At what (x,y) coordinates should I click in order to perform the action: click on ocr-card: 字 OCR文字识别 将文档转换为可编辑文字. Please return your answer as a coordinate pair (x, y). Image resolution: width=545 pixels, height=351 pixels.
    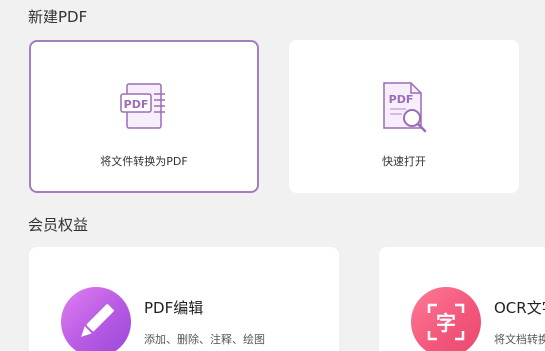
    Looking at the image, I should click on (462, 299).